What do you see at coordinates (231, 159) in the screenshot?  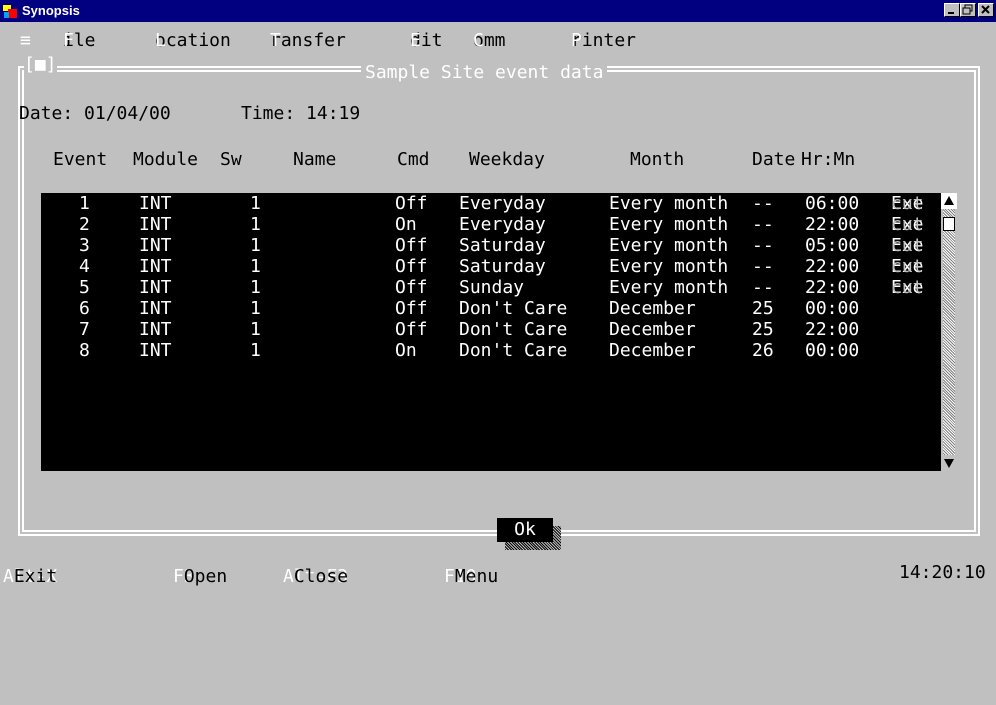 I see `col-sw: Sw` at bounding box center [231, 159].